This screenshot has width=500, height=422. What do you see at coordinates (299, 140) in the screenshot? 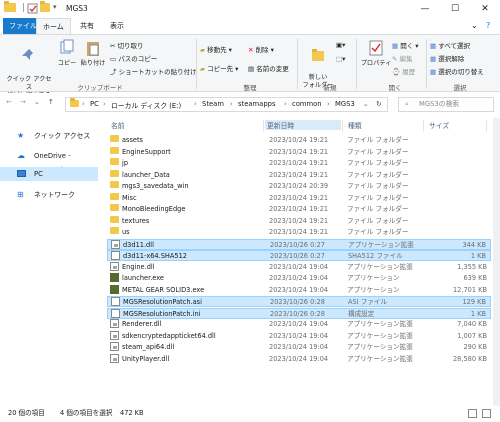
I see `file-row: assets 2023/10/24 19:21 ファイル フォルダー` at bounding box center [299, 140].